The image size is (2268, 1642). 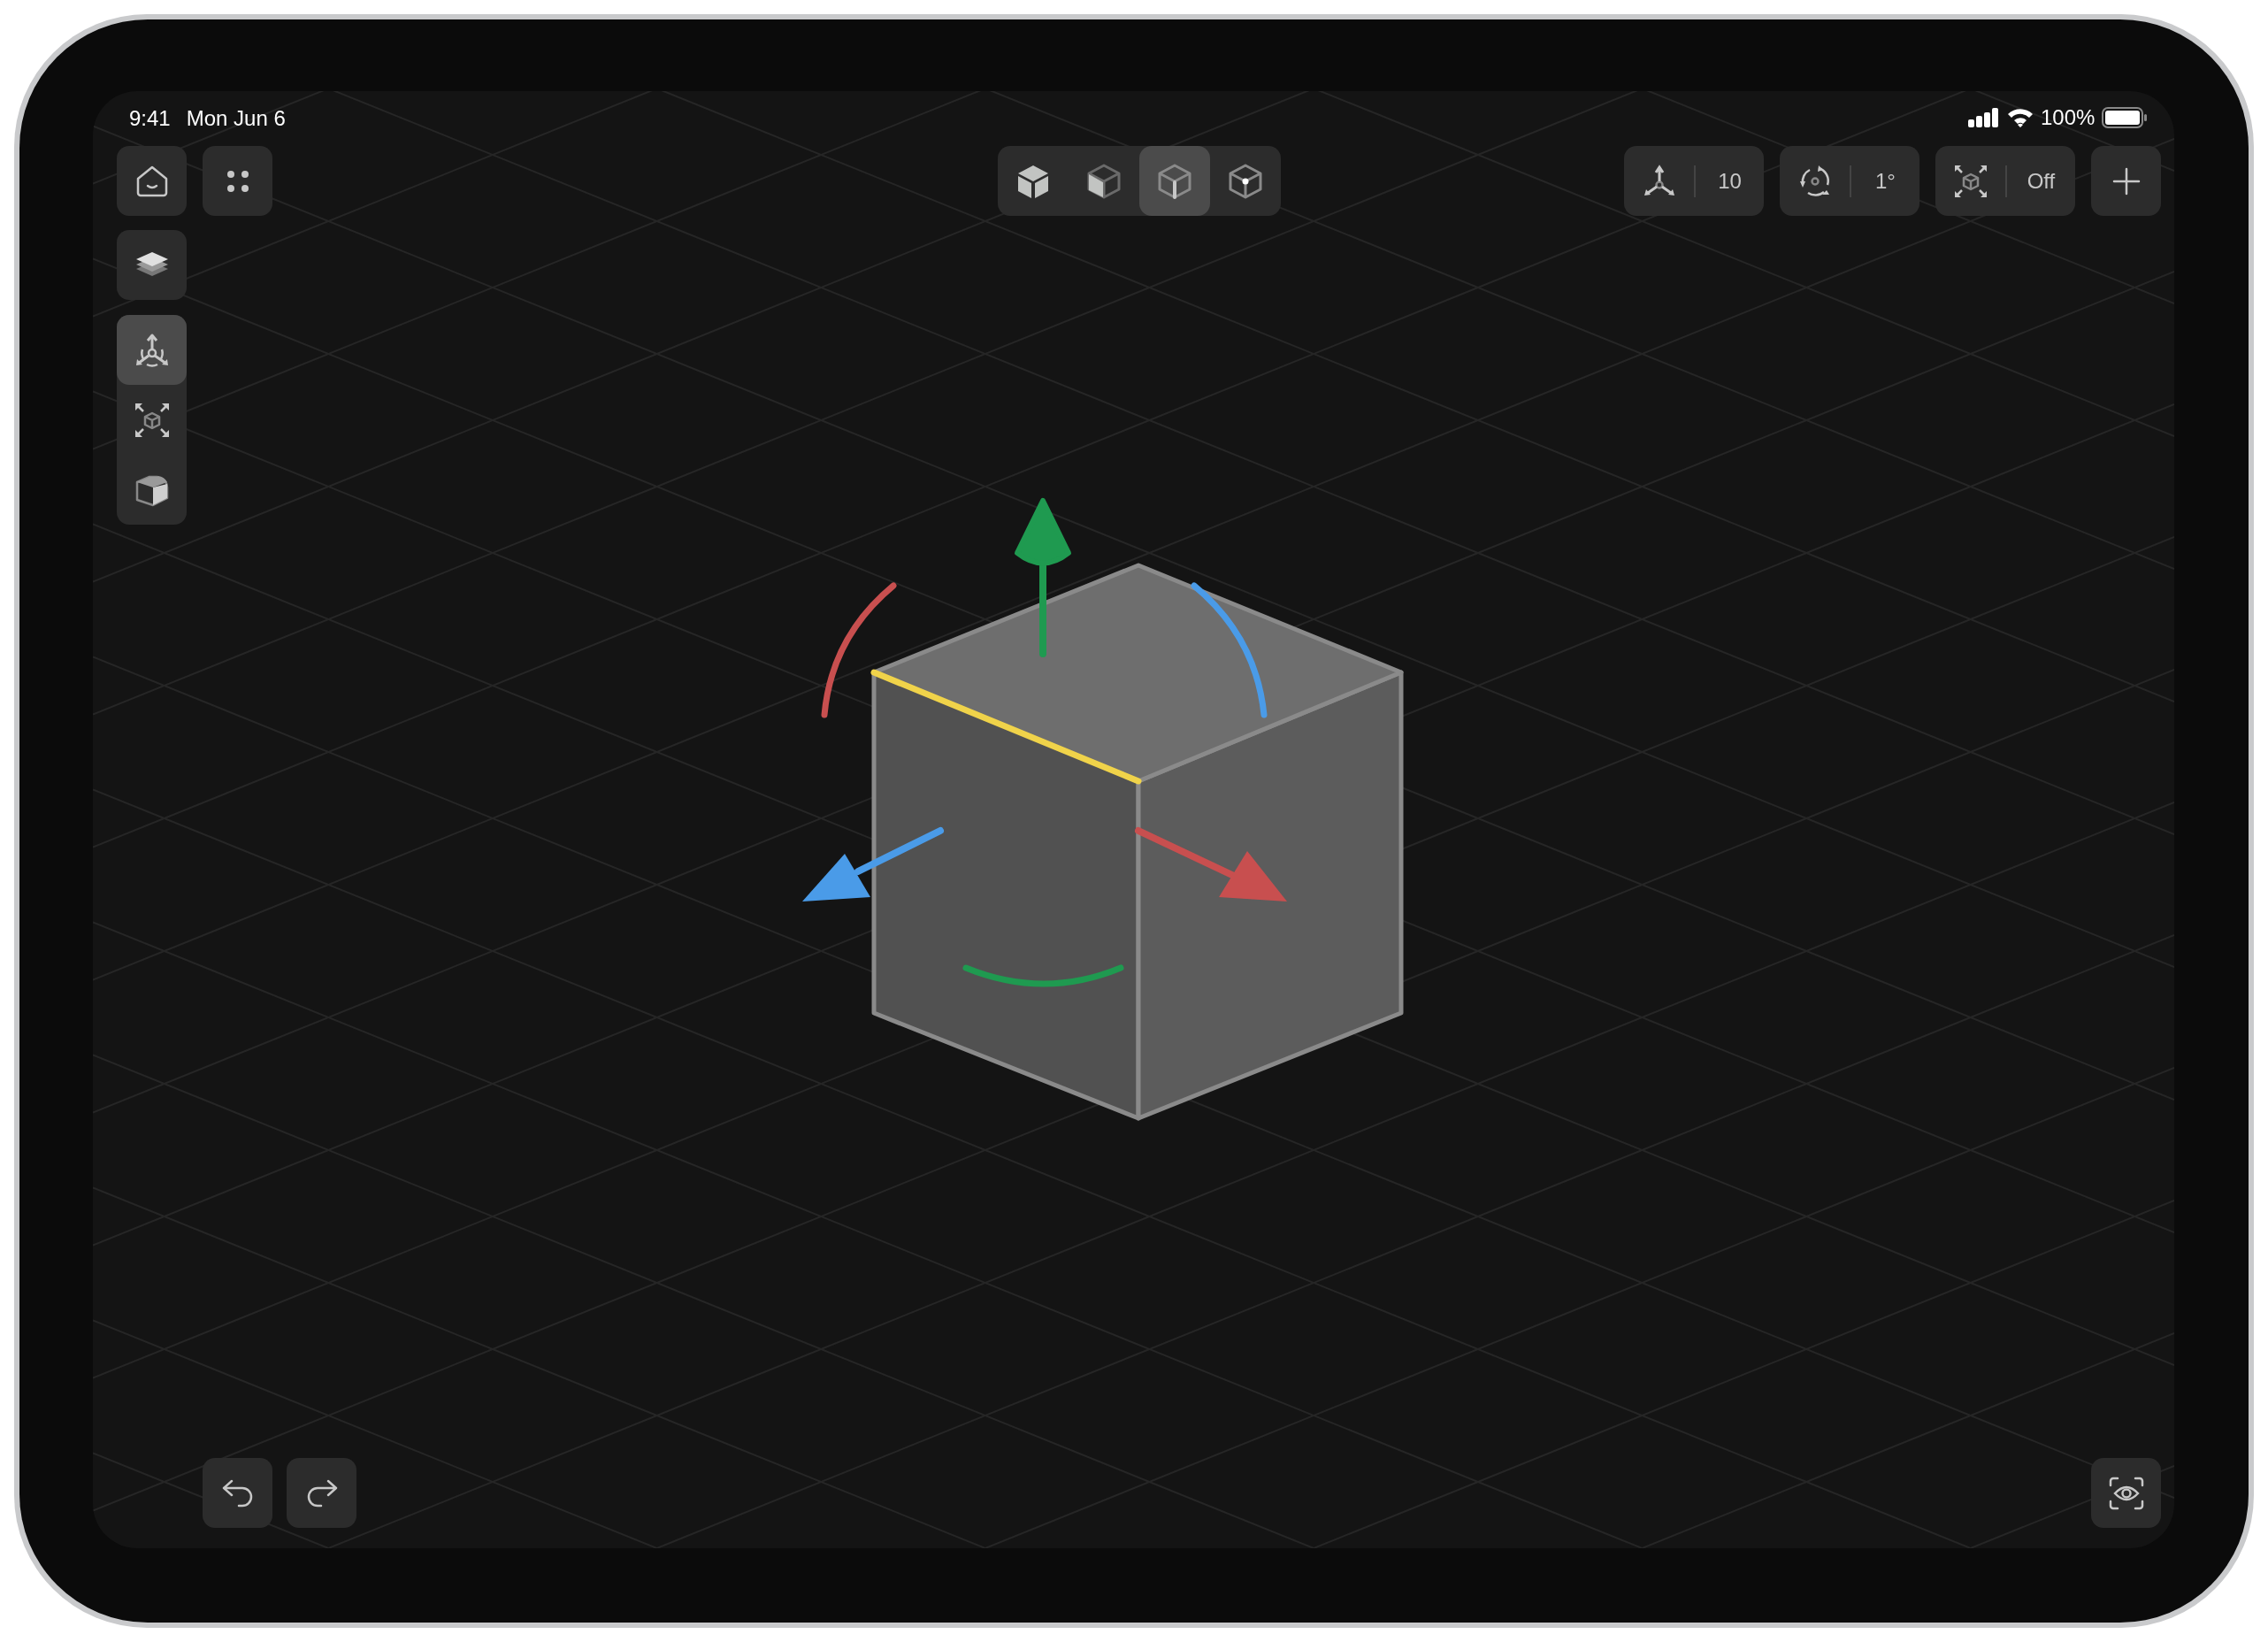 I want to click on undo-button, so click(x=238, y=1493).